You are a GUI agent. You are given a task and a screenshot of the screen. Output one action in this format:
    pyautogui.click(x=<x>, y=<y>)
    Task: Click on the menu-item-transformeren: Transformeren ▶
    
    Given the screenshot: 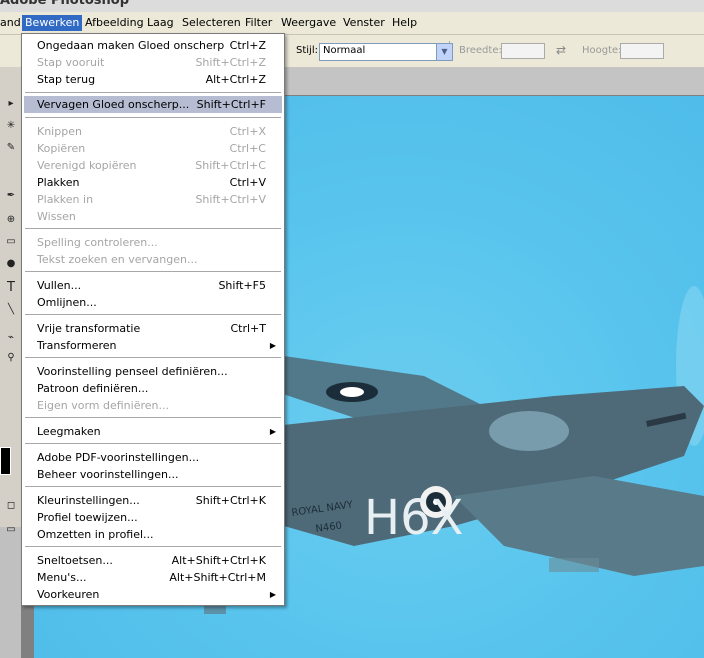 What is the action you would take?
    pyautogui.click(x=153, y=345)
    